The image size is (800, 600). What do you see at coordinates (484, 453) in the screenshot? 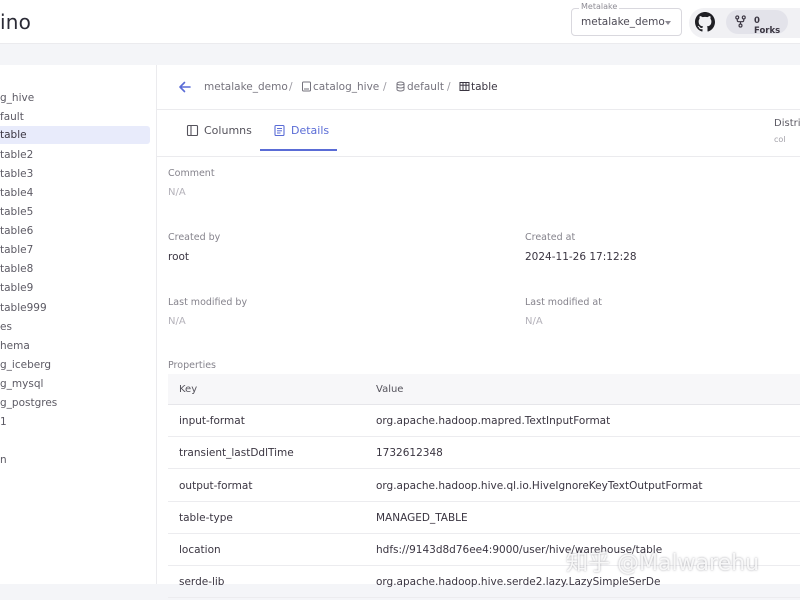
I see `table-row: transient_lastDdlTime 1732612348` at bounding box center [484, 453].